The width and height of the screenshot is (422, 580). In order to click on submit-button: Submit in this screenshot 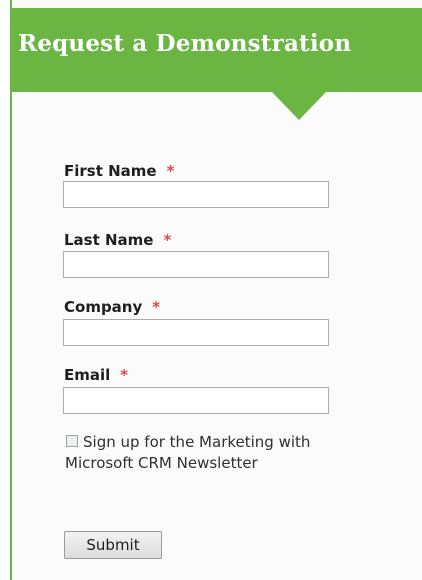, I will do `click(113, 545)`.